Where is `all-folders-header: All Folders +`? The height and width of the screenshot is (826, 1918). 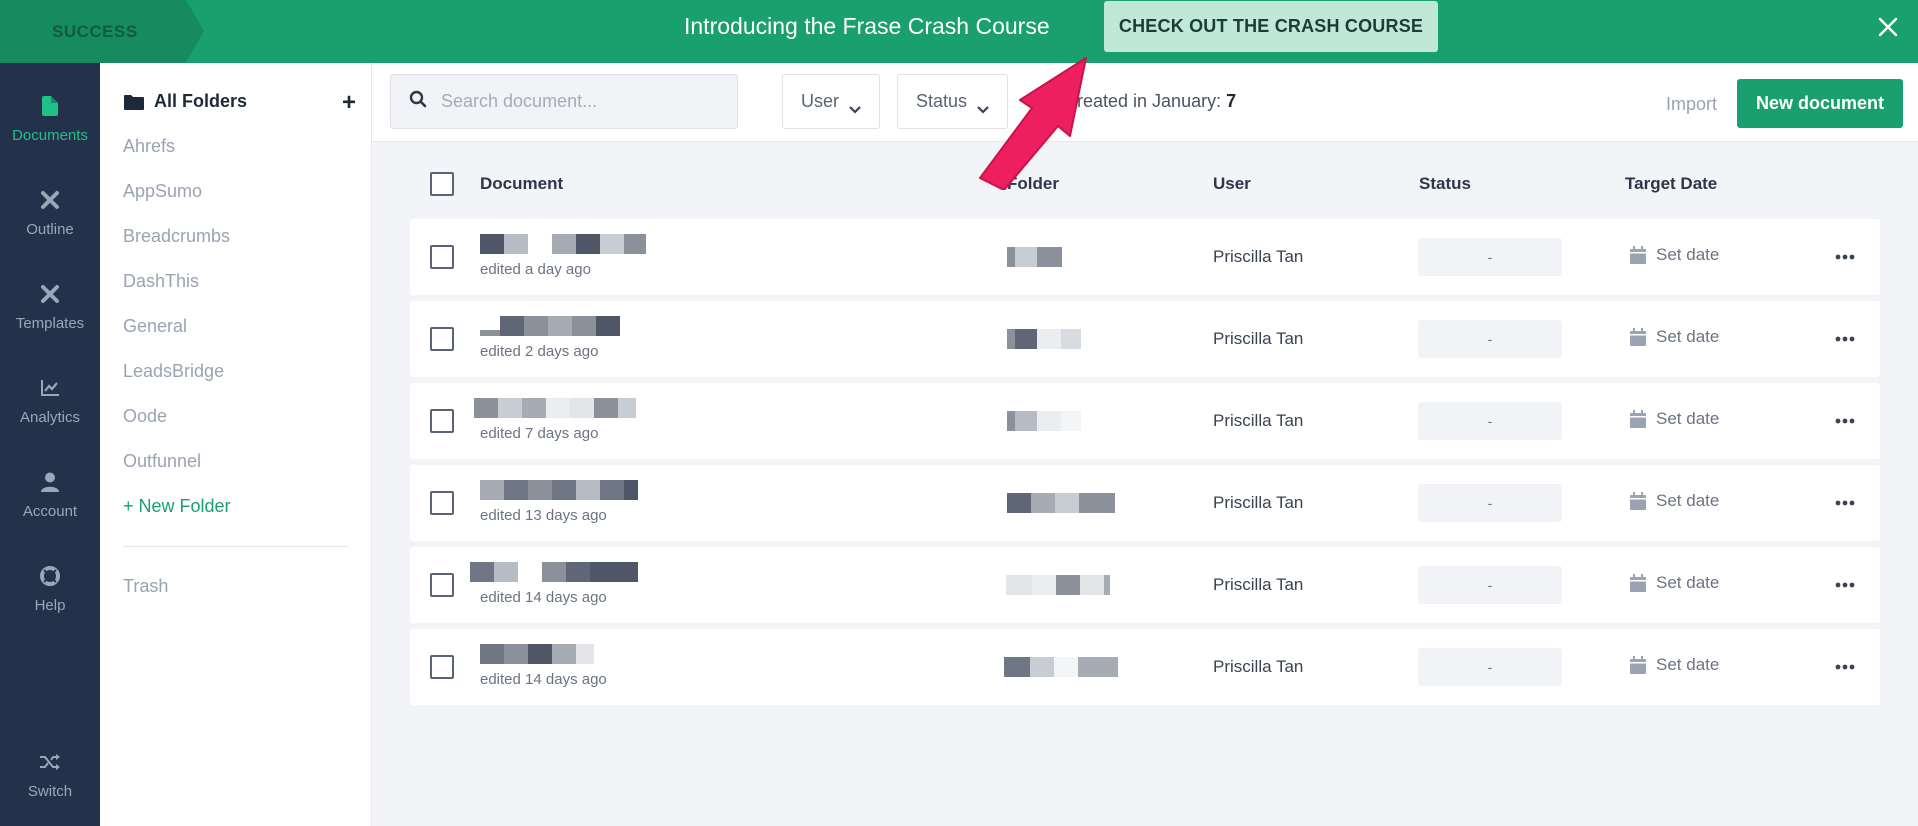
all-folders-header: All Folders + is located at coordinates (240, 102).